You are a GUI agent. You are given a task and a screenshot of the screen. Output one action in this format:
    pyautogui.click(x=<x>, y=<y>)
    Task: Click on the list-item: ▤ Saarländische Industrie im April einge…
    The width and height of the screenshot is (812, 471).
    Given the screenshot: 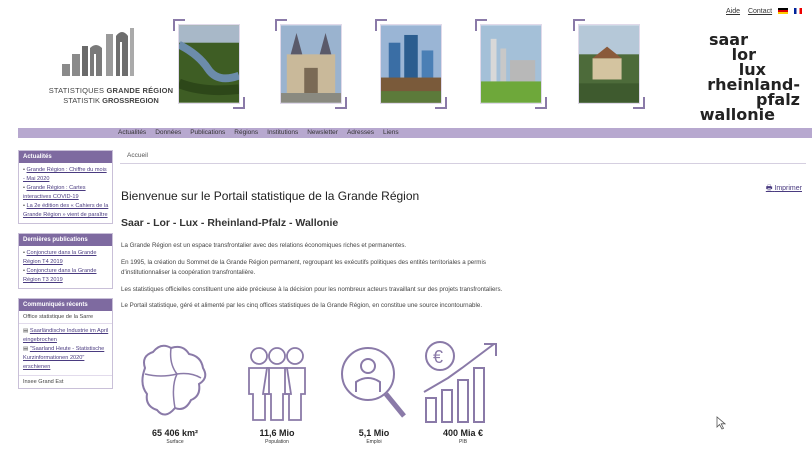 What is the action you would take?
    pyautogui.click(x=66, y=336)
    